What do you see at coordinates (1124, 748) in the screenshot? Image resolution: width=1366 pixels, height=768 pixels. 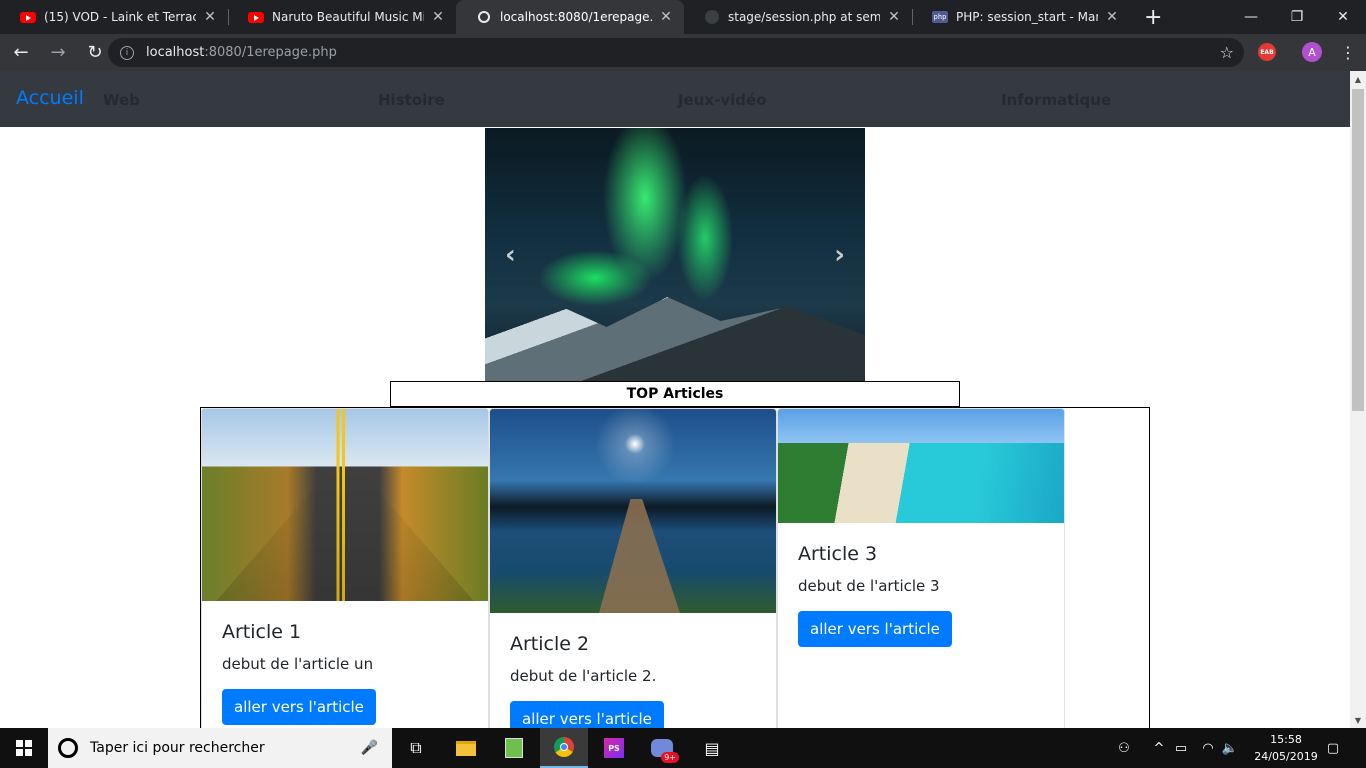 I see `people-icon: ⚇` at bounding box center [1124, 748].